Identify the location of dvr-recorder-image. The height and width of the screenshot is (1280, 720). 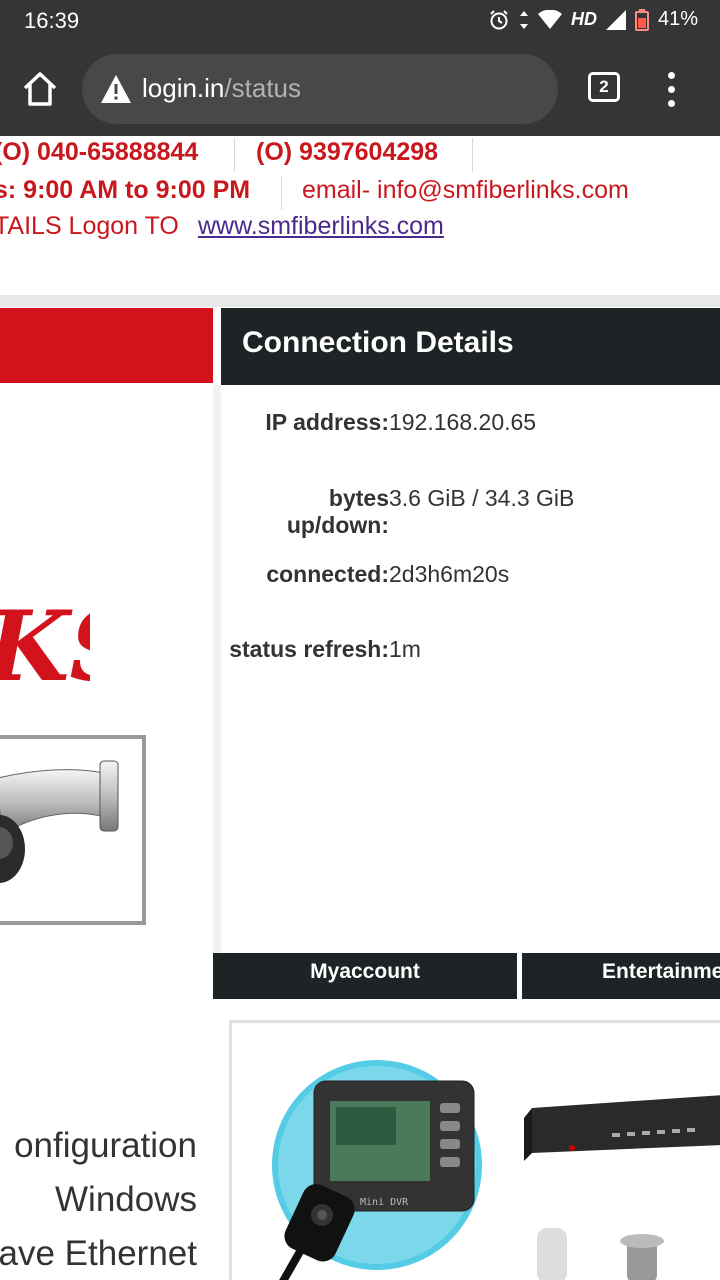
(622, 1128).